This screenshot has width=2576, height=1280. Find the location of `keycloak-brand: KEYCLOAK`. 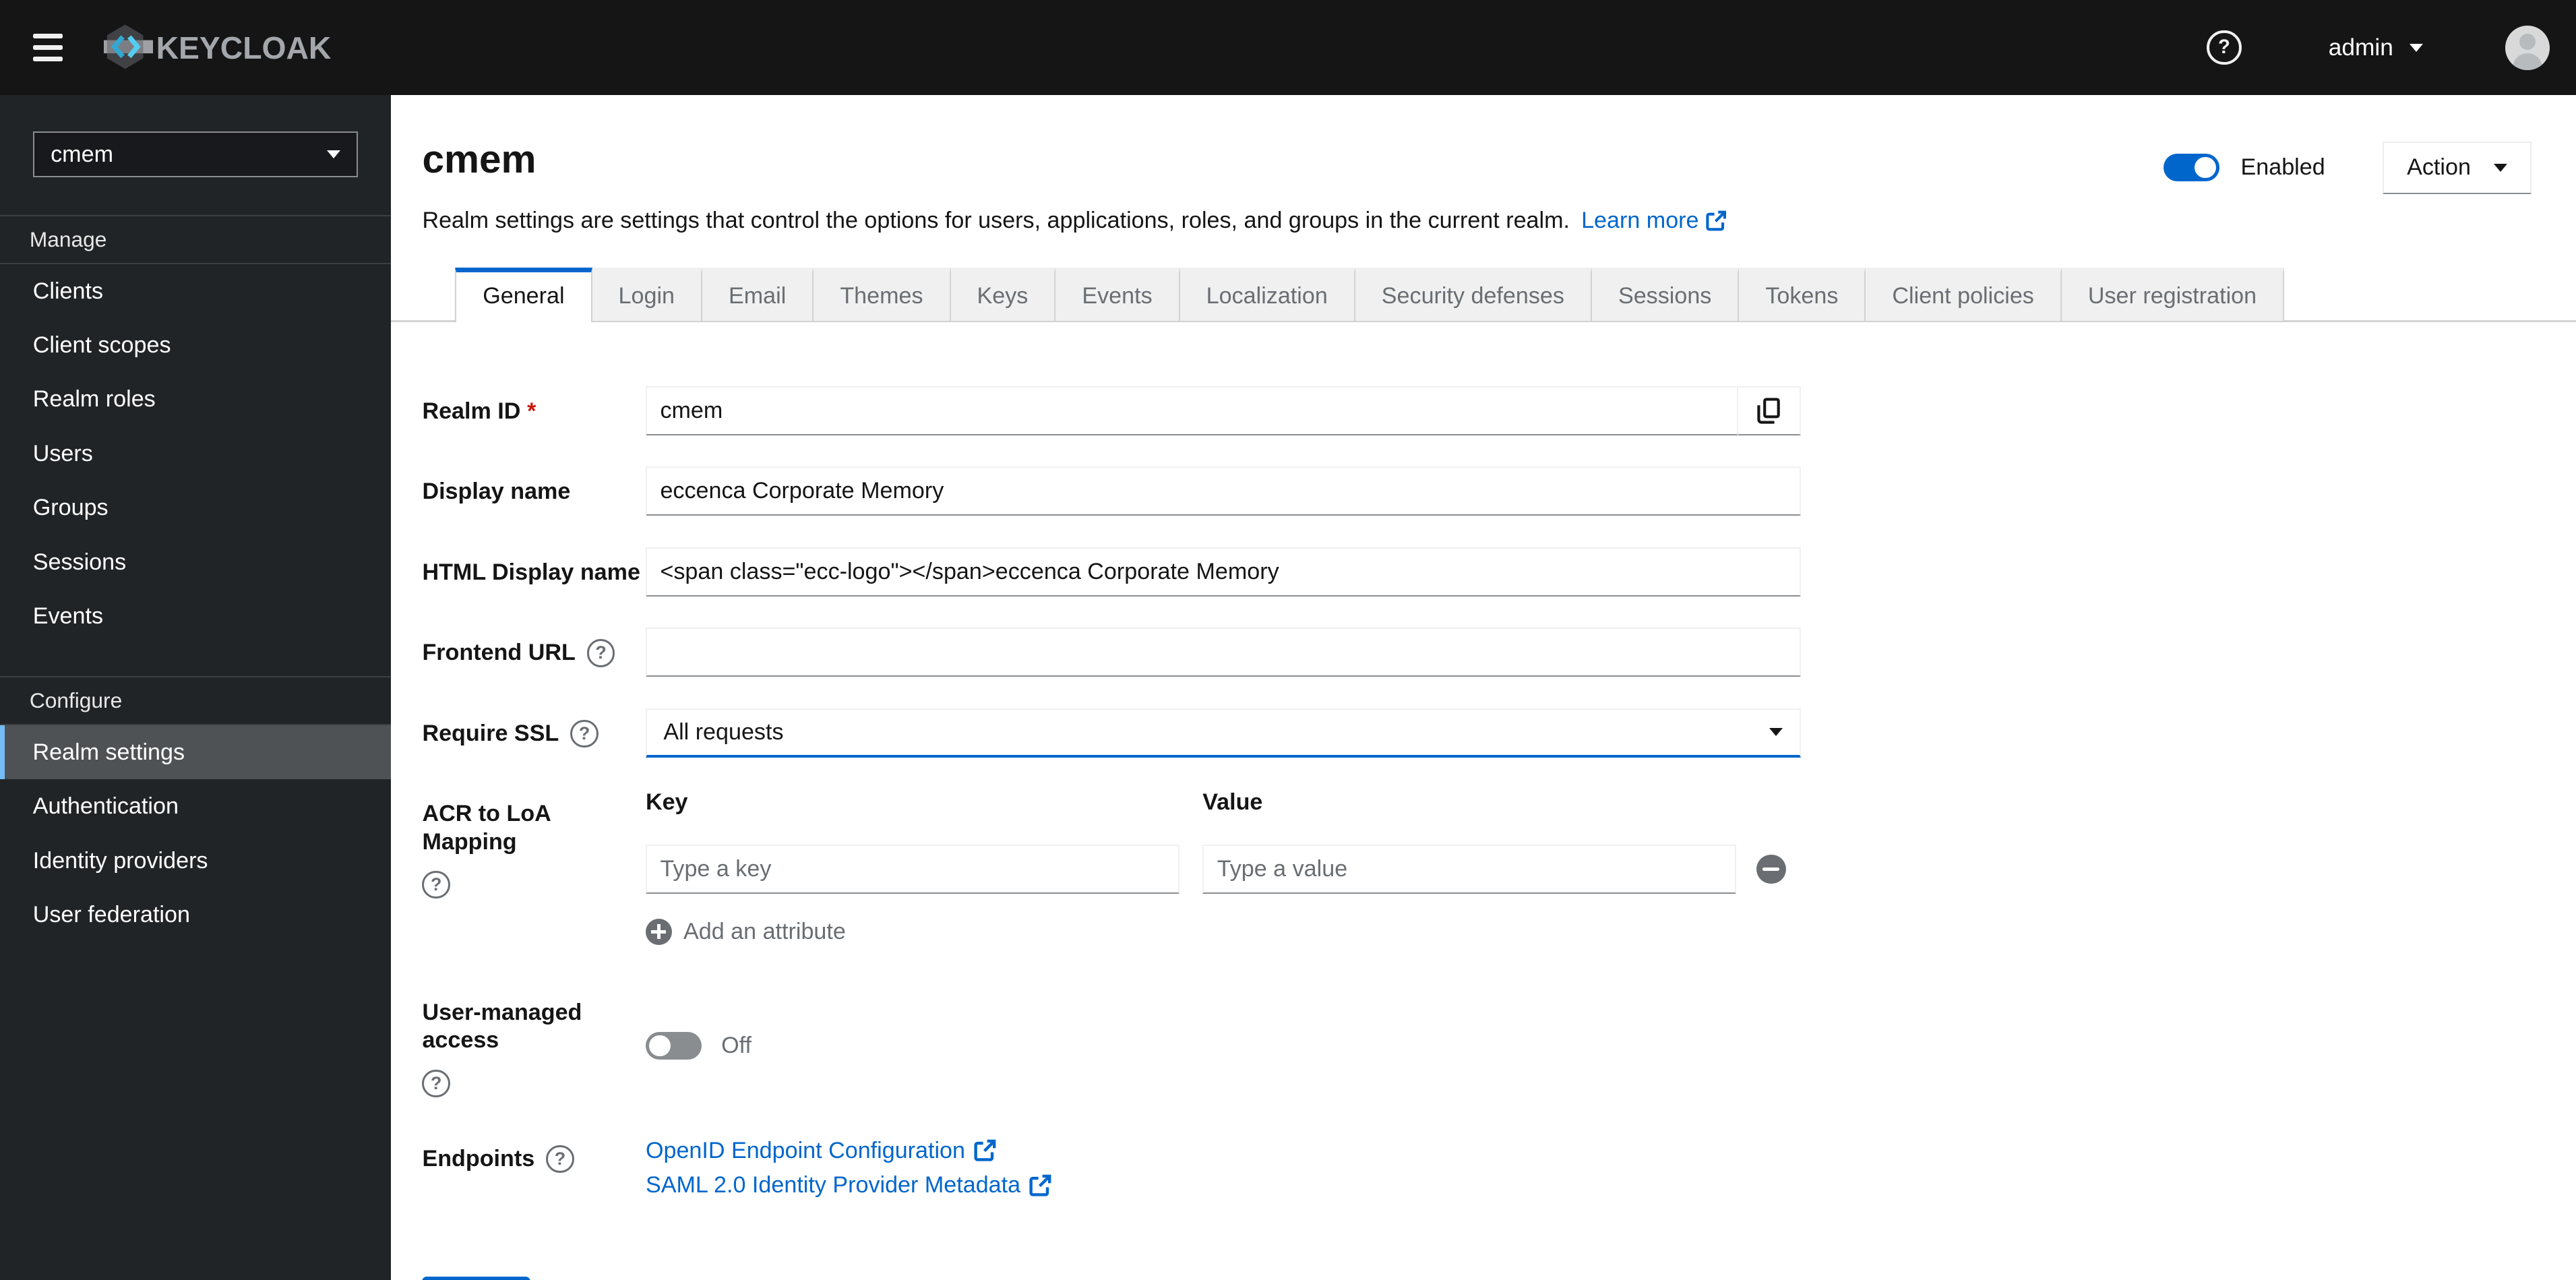

keycloak-brand: KEYCLOAK is located at coordinates (218, 47).